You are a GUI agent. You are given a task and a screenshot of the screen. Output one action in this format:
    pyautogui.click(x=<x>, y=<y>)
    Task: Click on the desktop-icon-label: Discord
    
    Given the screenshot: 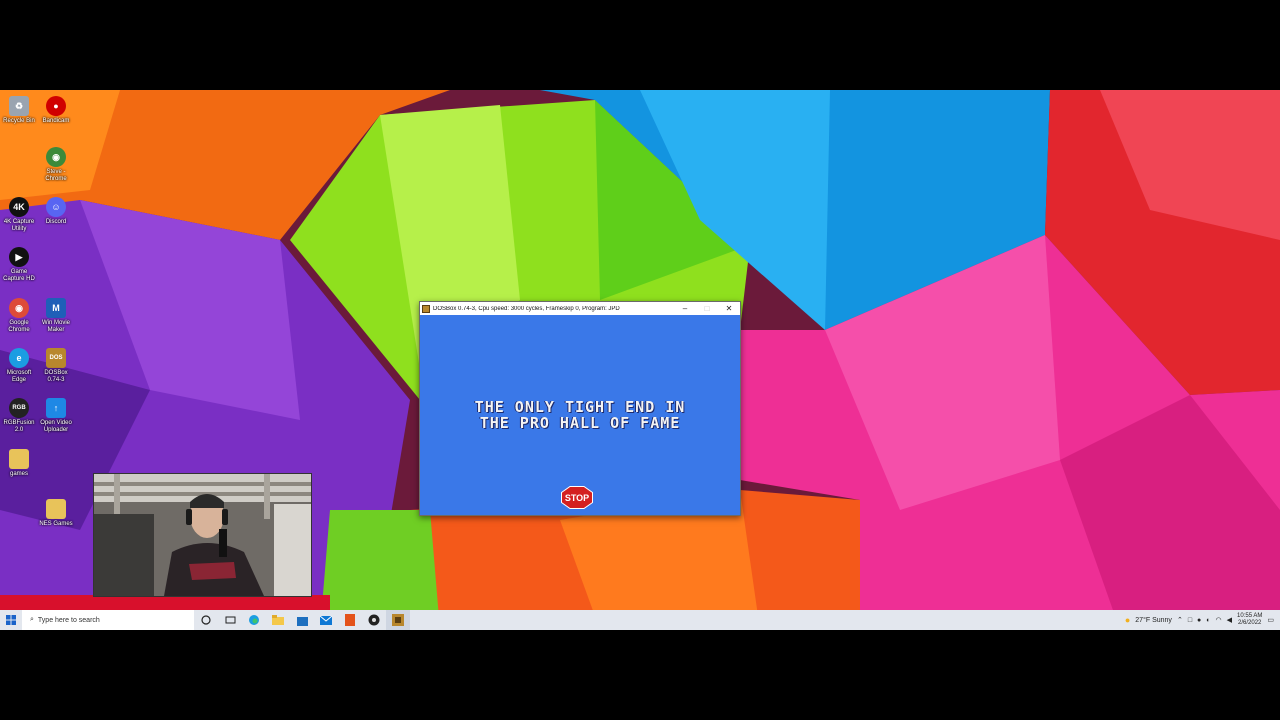 What is the action you would take?
    pyautogui.click(x=56, y=222)
    